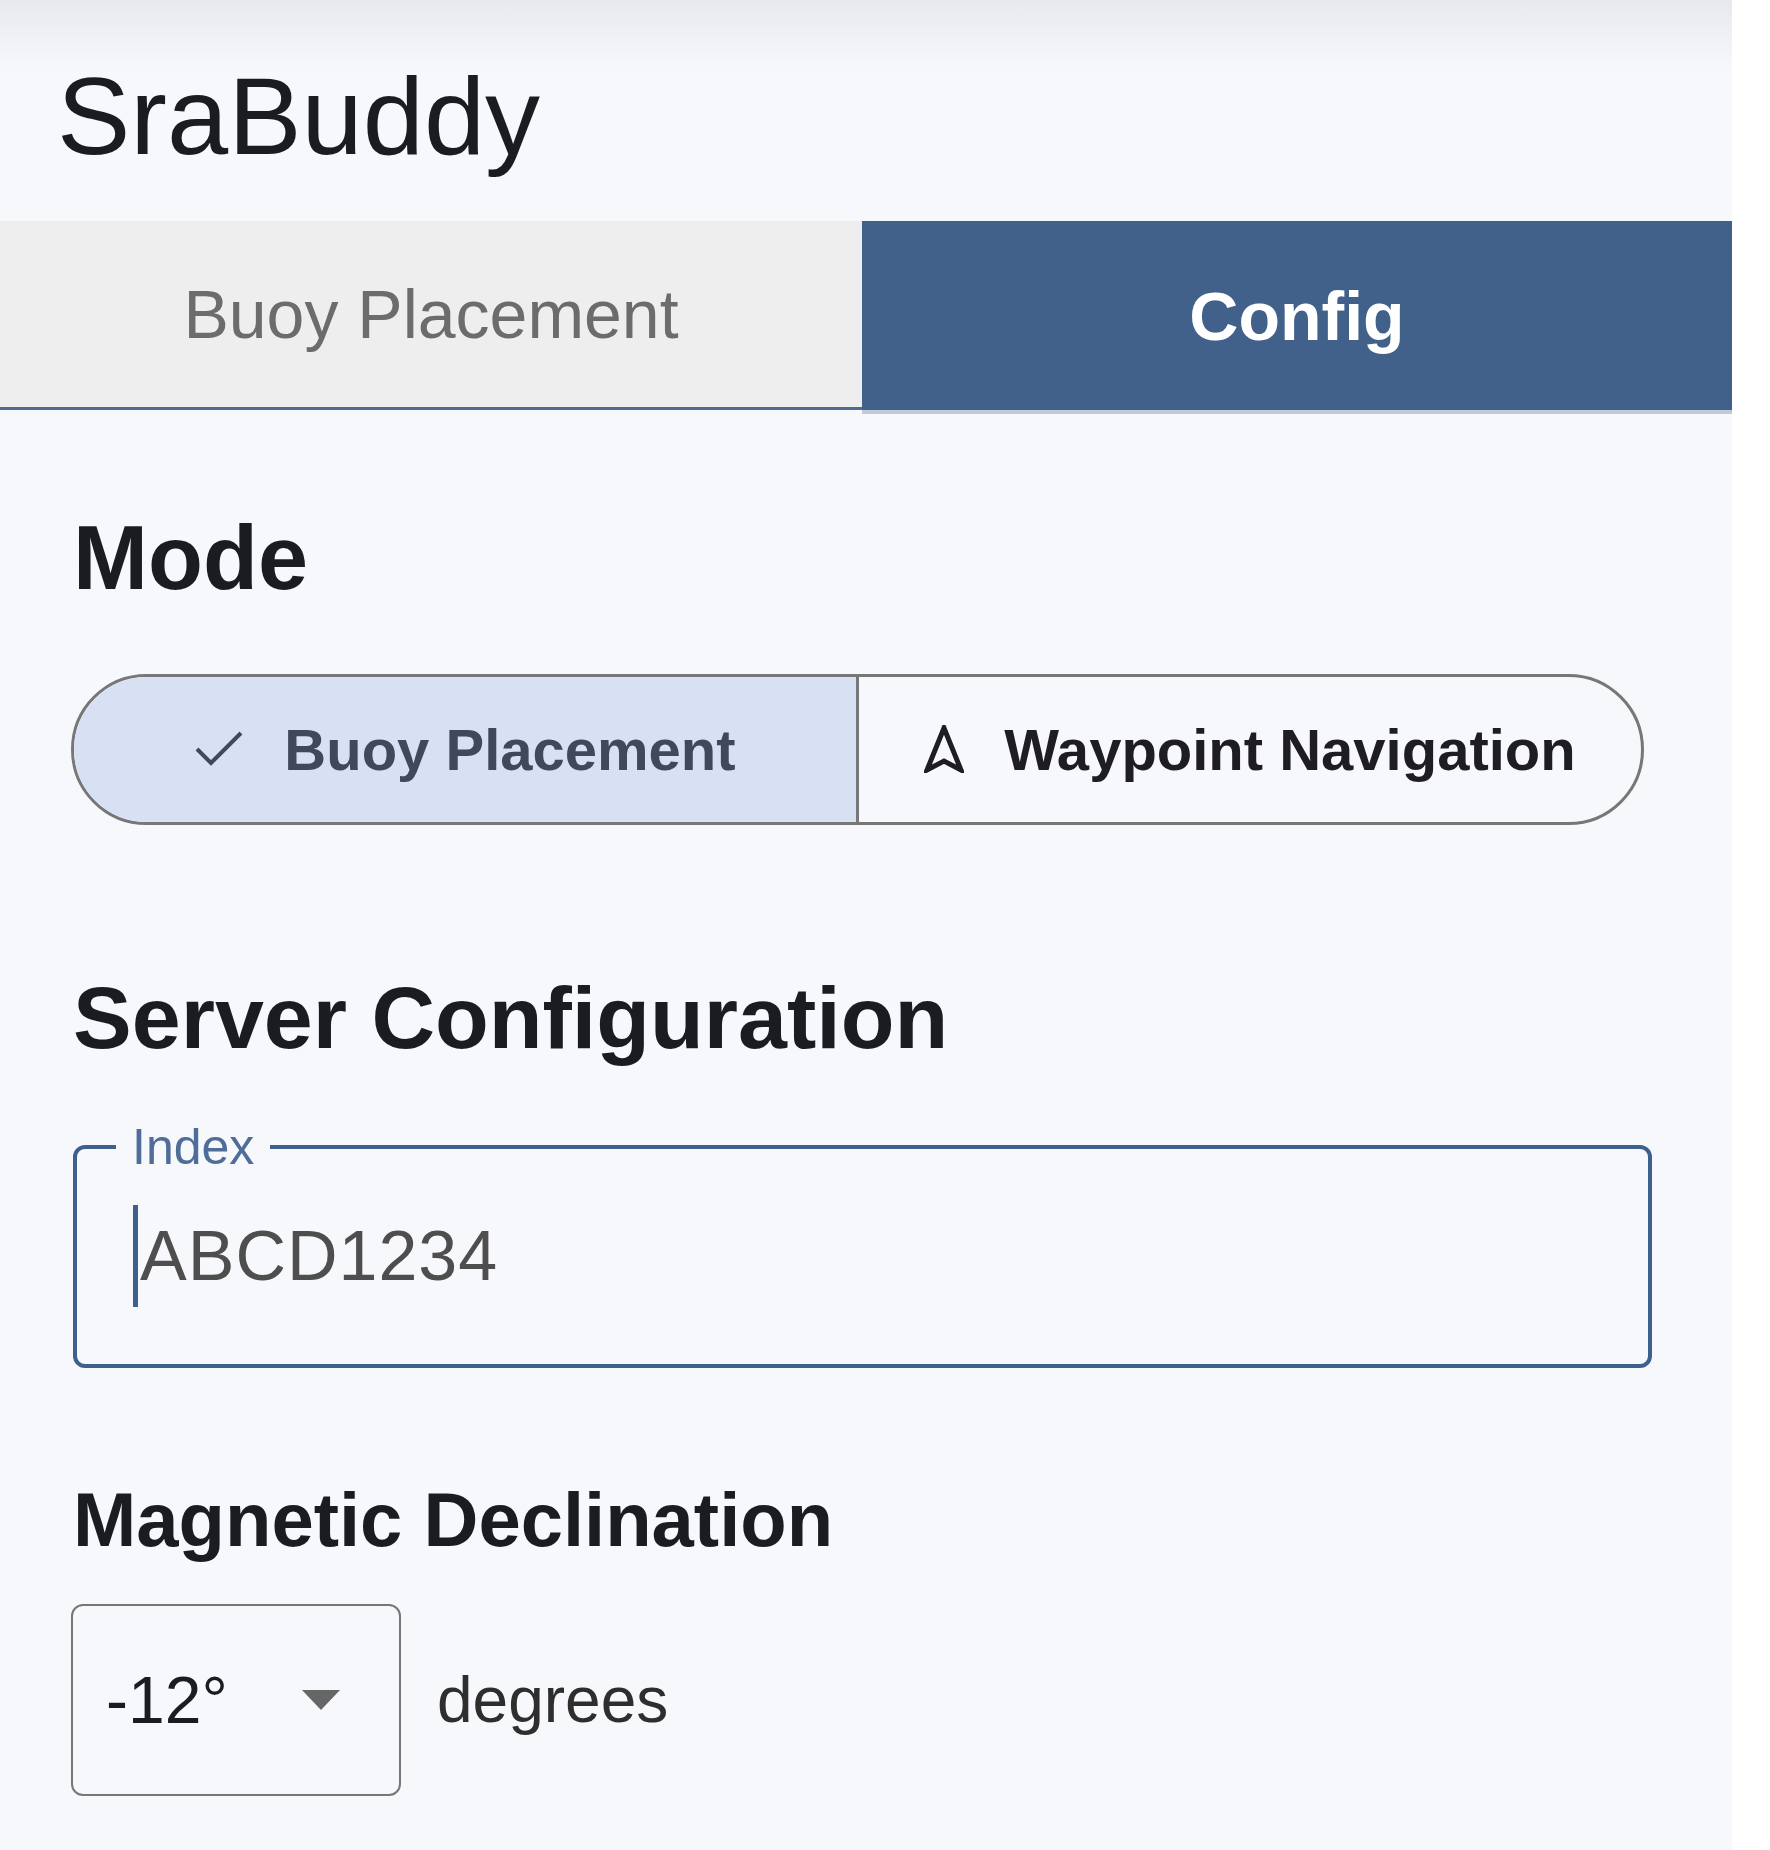 Image resolution: width=1770 pixels, height=1850 pixels. Describe the element at coordinates (466, 749) in the screenshot. I see `mode-option: Buoy Placement` at that location.